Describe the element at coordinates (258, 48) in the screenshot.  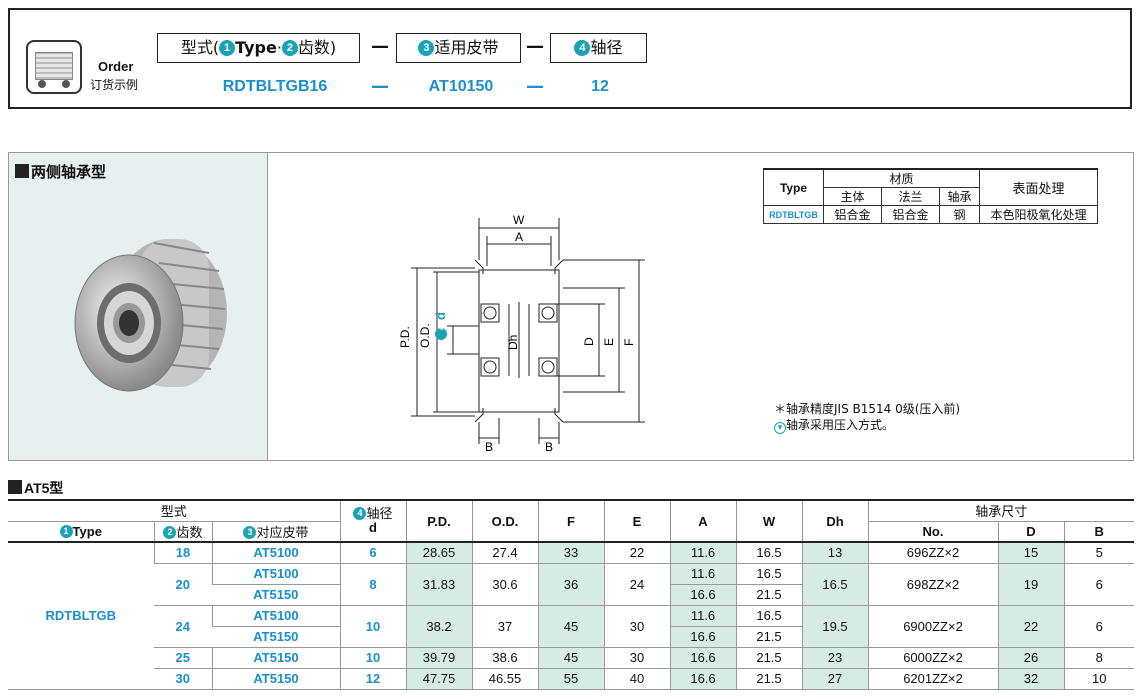
I see `order-type-teeth-box: 型式(1 Type· 2 齿数)` at that location.